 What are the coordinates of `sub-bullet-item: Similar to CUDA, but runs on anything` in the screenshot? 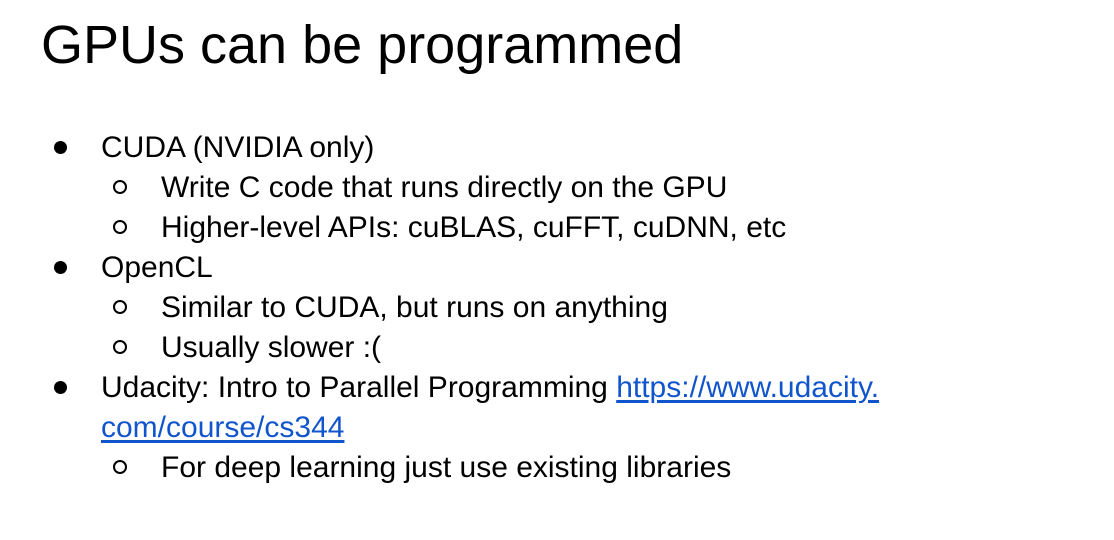 It's located at (557, 308).